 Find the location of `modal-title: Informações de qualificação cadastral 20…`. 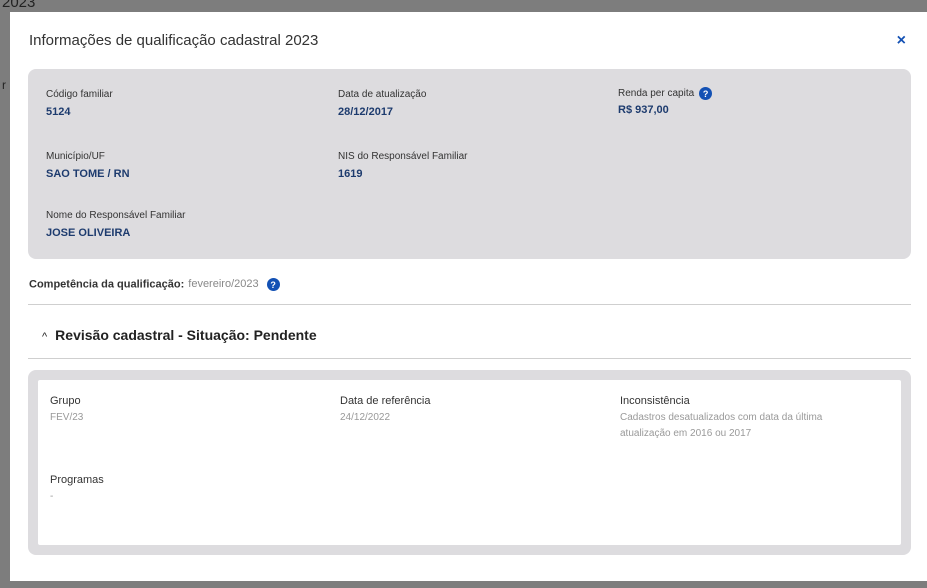

modal-title: Informações de qualificação cadastral 20… is located at coordinates (174, 40).